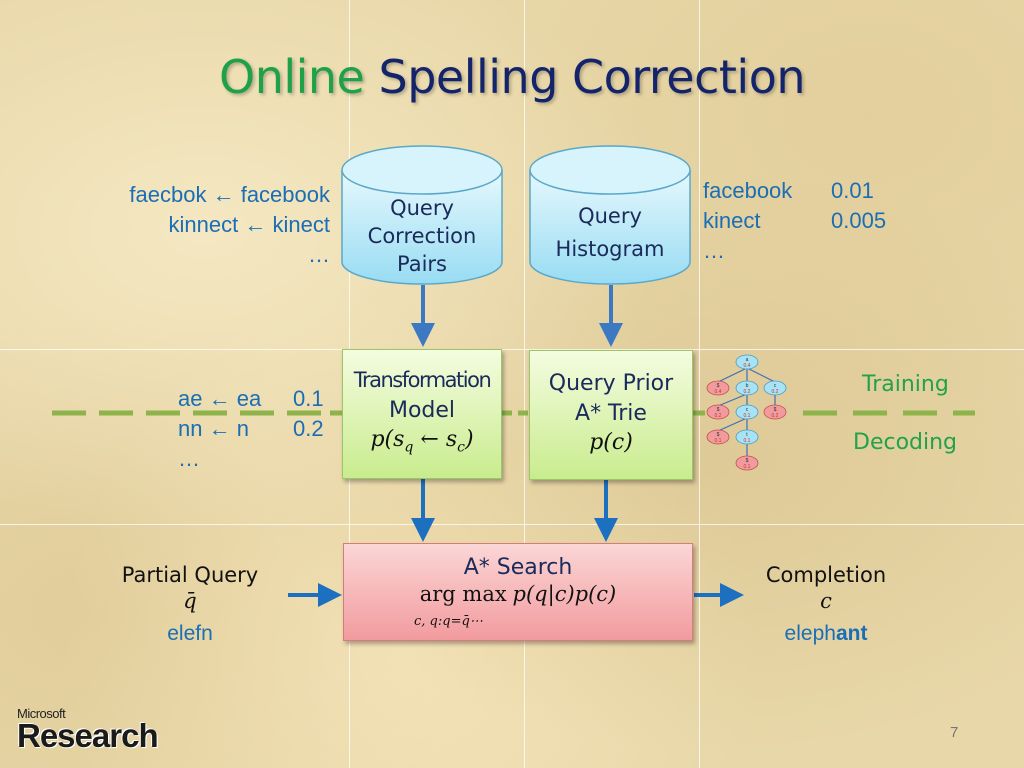 The height and width of the screenshot is (768, 1024). Describe the element at coordinates (851, 633) in the screenshot. I see `completion-suffix: ant` at that location.